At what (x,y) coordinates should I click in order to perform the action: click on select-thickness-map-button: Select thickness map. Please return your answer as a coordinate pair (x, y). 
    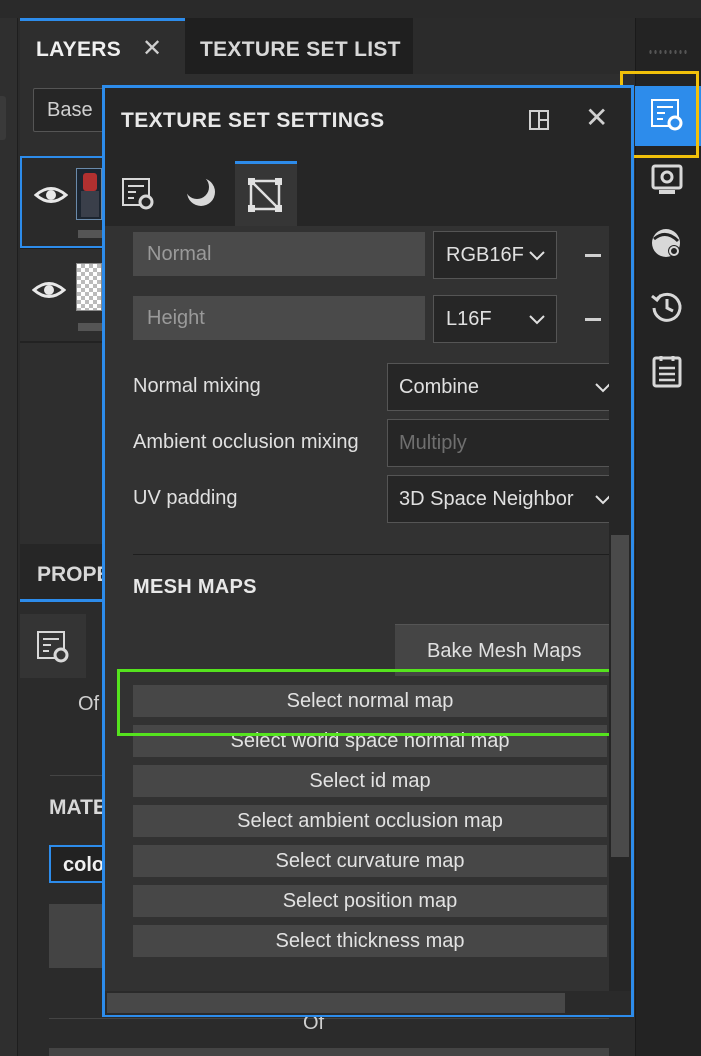
    Looking at the image, I should click on (370, 941).